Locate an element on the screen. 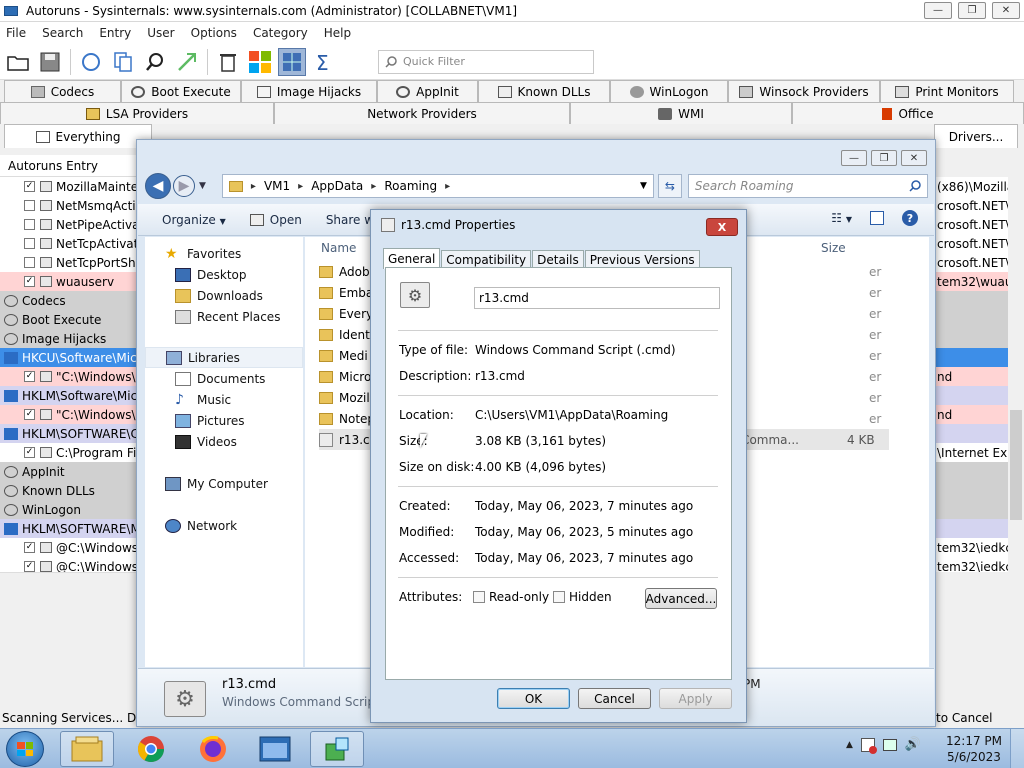 This screenshot has width=1024, height=768. taskbar-explorer is located at coordinates (87, 749).